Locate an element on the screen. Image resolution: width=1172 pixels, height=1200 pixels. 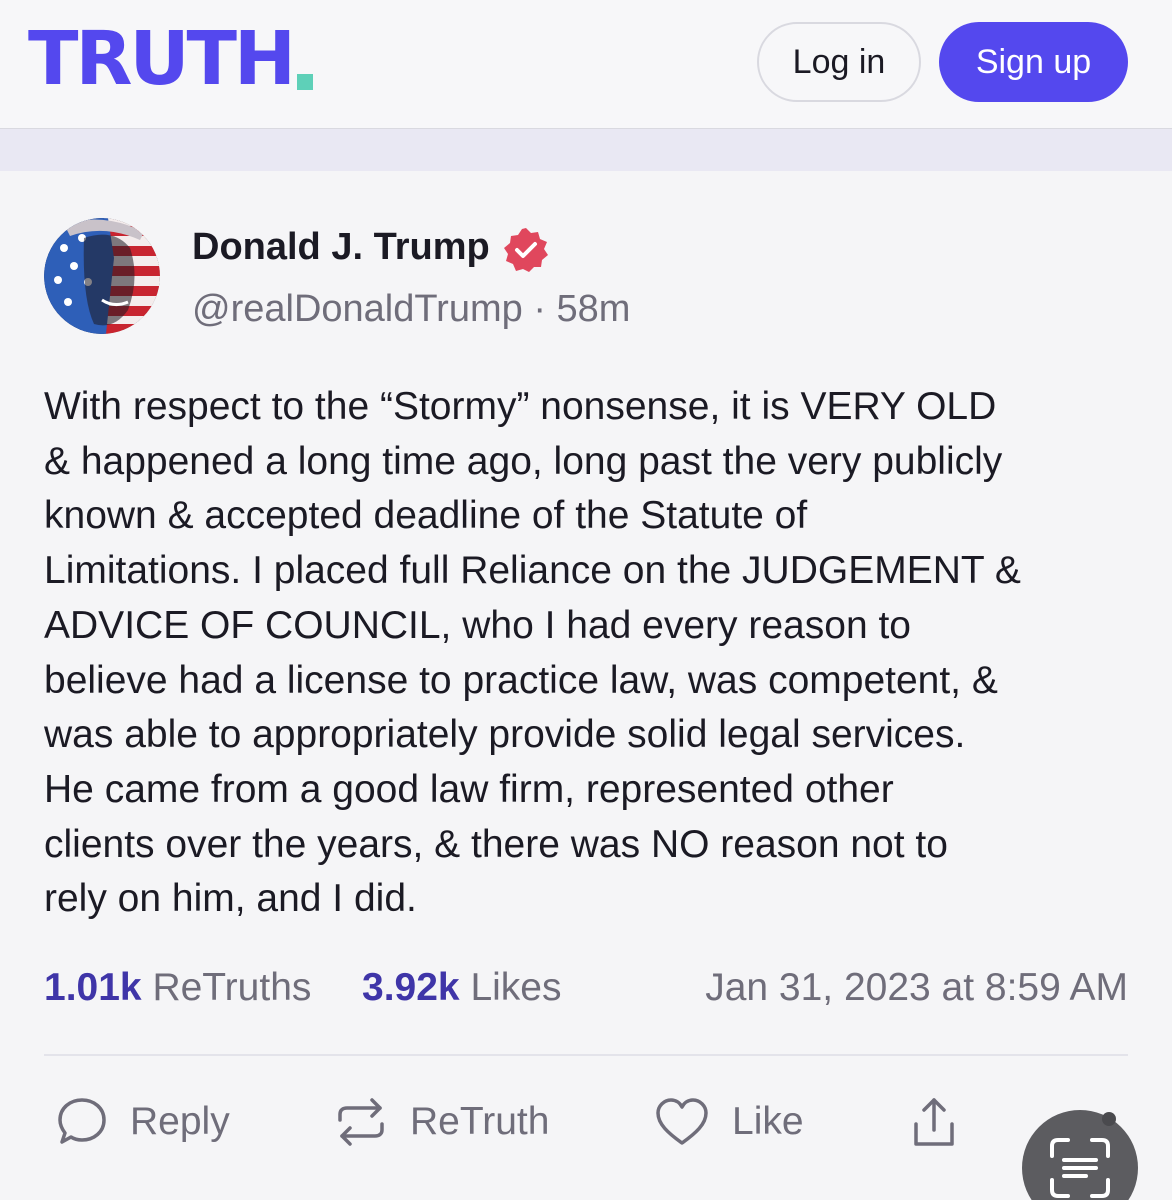
retruth-button: ReTruth is located at coordinates (441, 1122).